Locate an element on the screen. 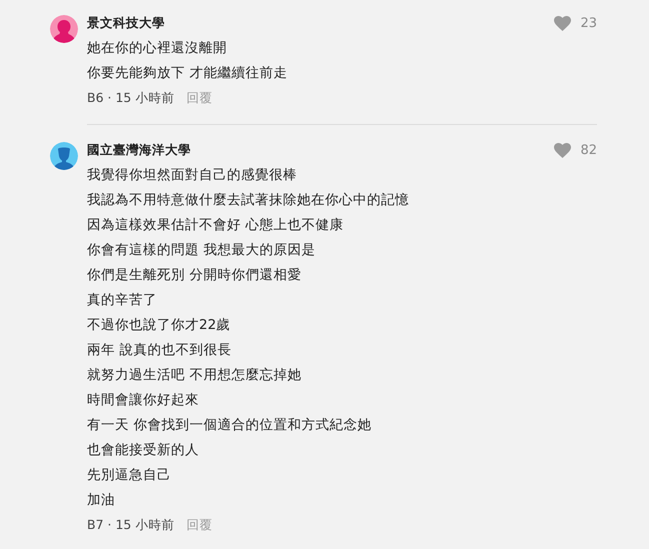 Image resolution: width=649 pixels, height=549 pixels. comment-text: 你們是生離死別 分開時你們還相愛 is located at coordinates (194, 275).